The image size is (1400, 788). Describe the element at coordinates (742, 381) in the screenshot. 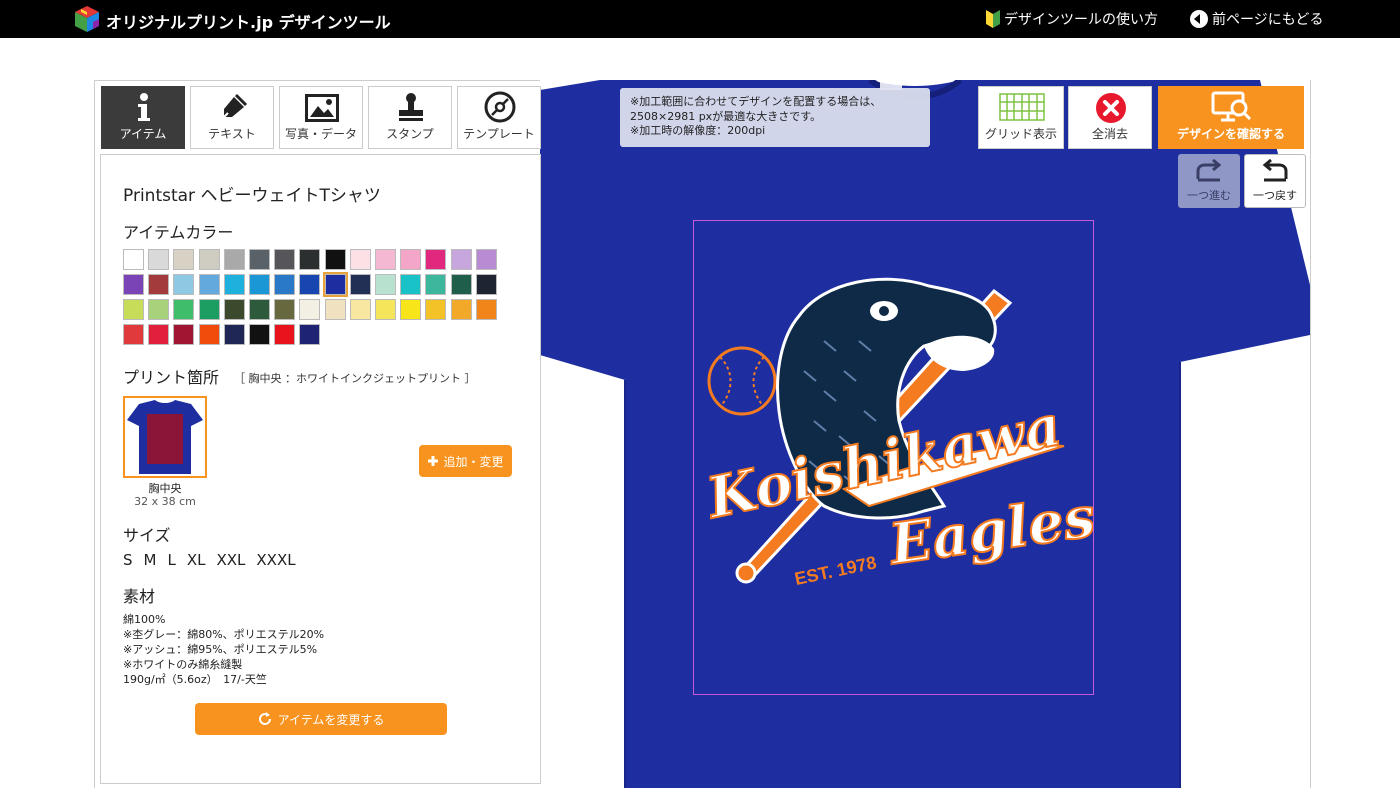

I see `baseball-graphic` at that location.